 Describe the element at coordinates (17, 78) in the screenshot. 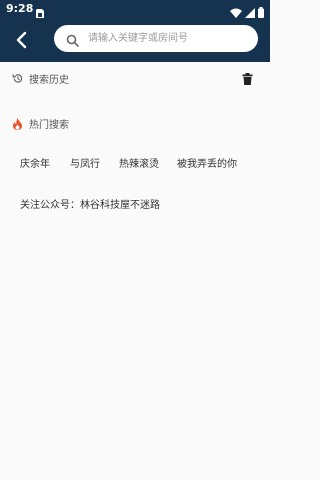

I see `history-icon` at that location.